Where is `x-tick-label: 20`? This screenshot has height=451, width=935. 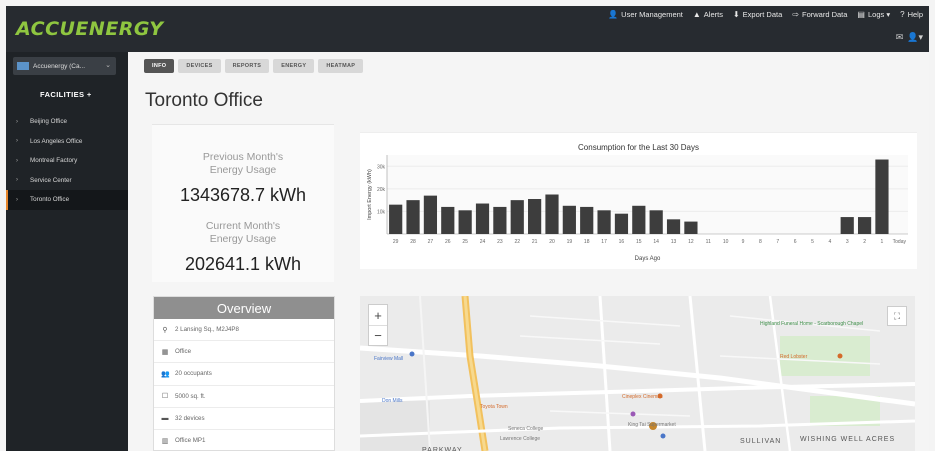
x-tick-label: 20 is located at coordinates (552, 242).